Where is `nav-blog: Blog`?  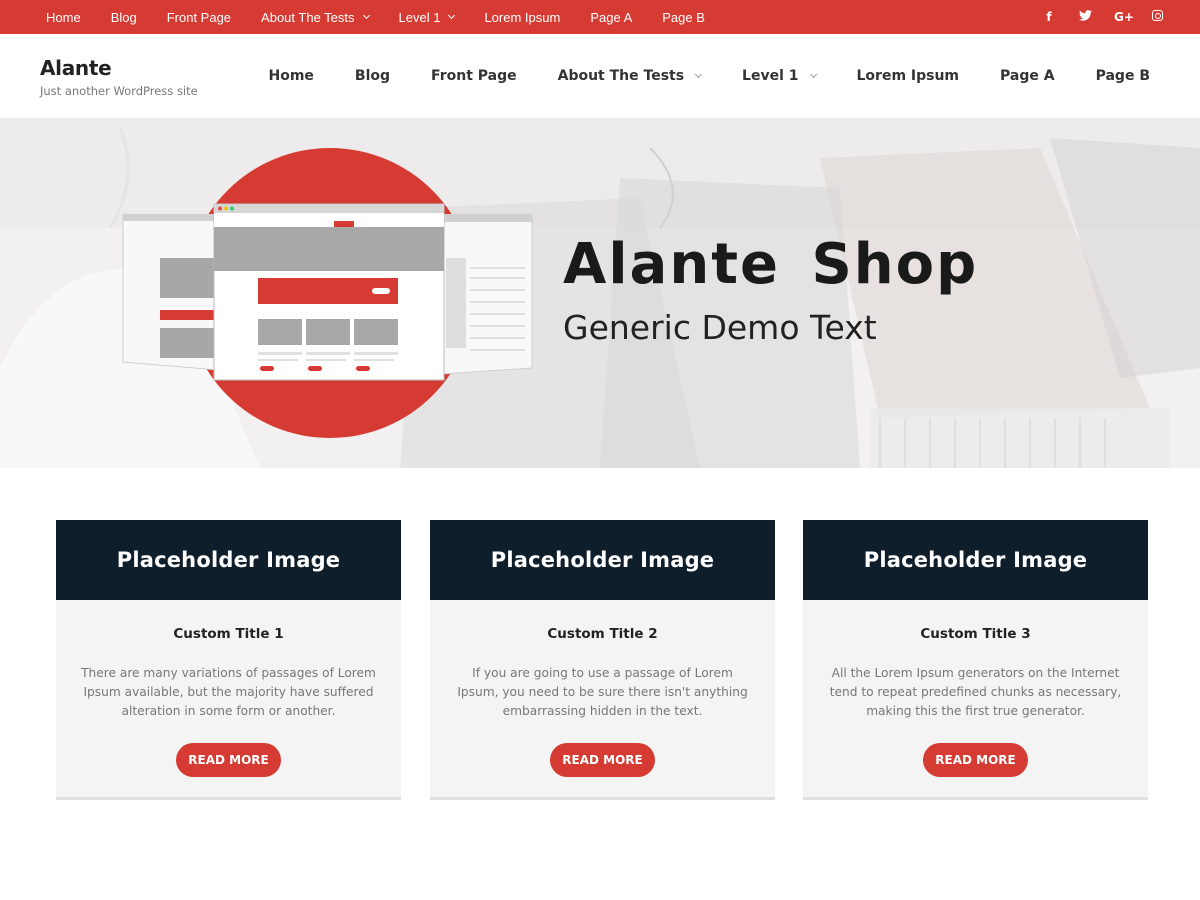 nav-blog: Blog is located at coordinates (372, 76).